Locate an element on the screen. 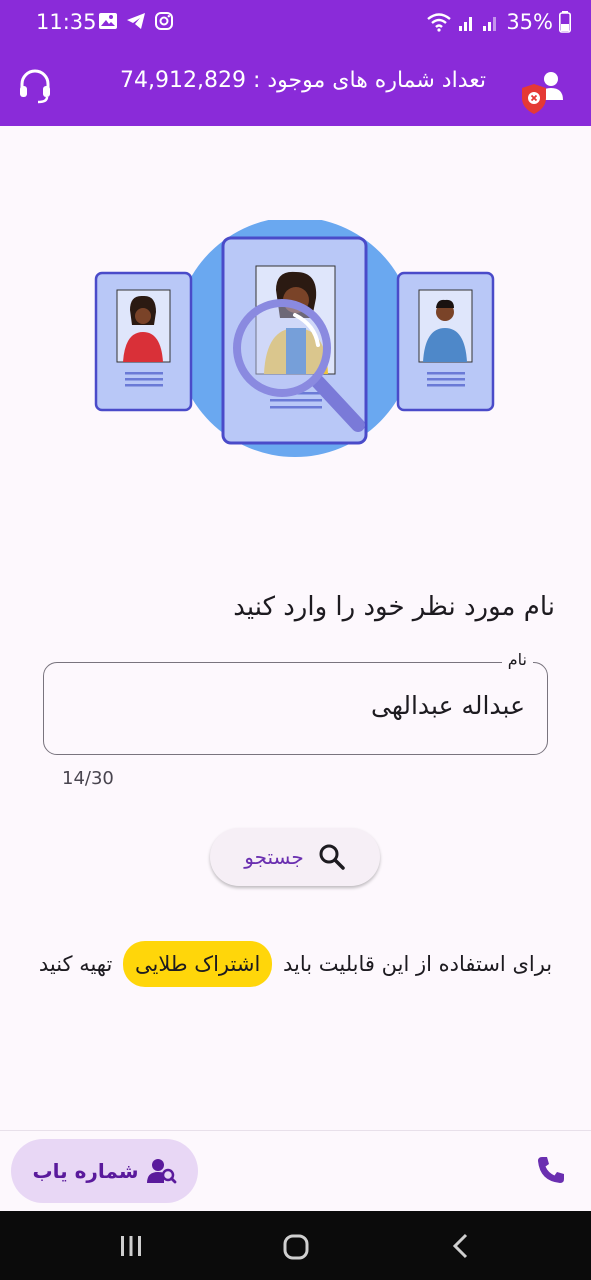 The height and width of the screenshot is (1280, 591). name-input-field: نام is located at coordinates (295, 702).